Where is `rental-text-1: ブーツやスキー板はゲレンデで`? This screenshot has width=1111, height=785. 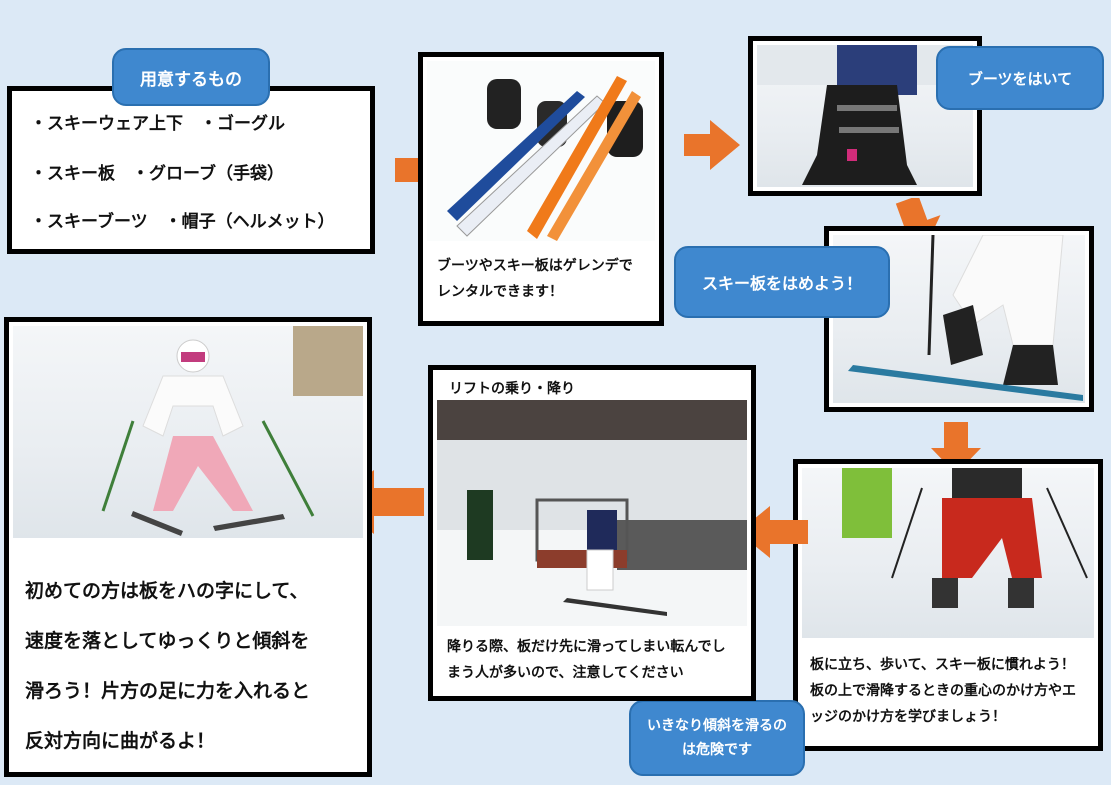 rental-text-1: ブーツやスキー板はゲレンデで is located at coordinates (535, 266).